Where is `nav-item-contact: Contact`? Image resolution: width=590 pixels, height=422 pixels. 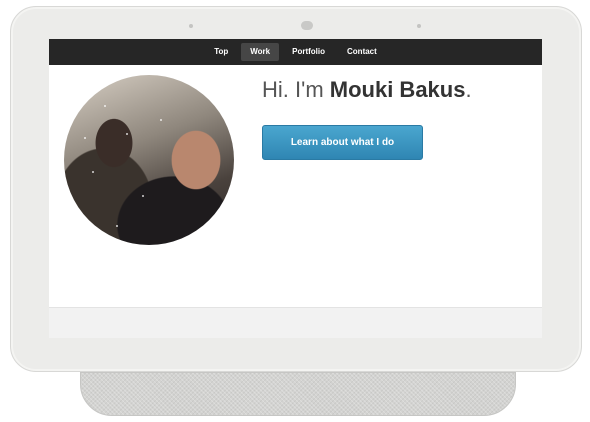 nav-item-contact: Contact is located at coordinates (362, 52).